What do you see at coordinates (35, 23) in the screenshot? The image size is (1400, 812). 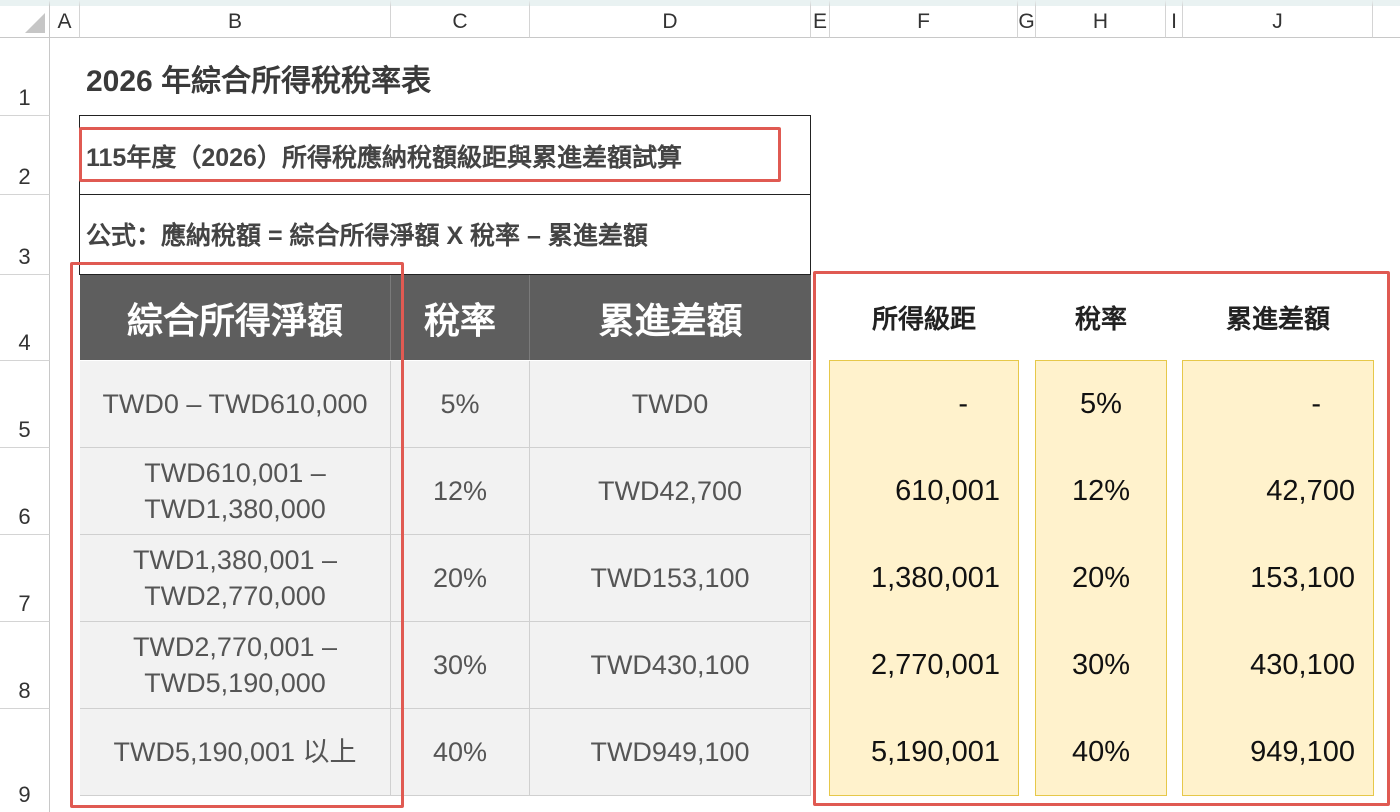 I see `corner-triangle-icon` at bounding box center [35, 23].